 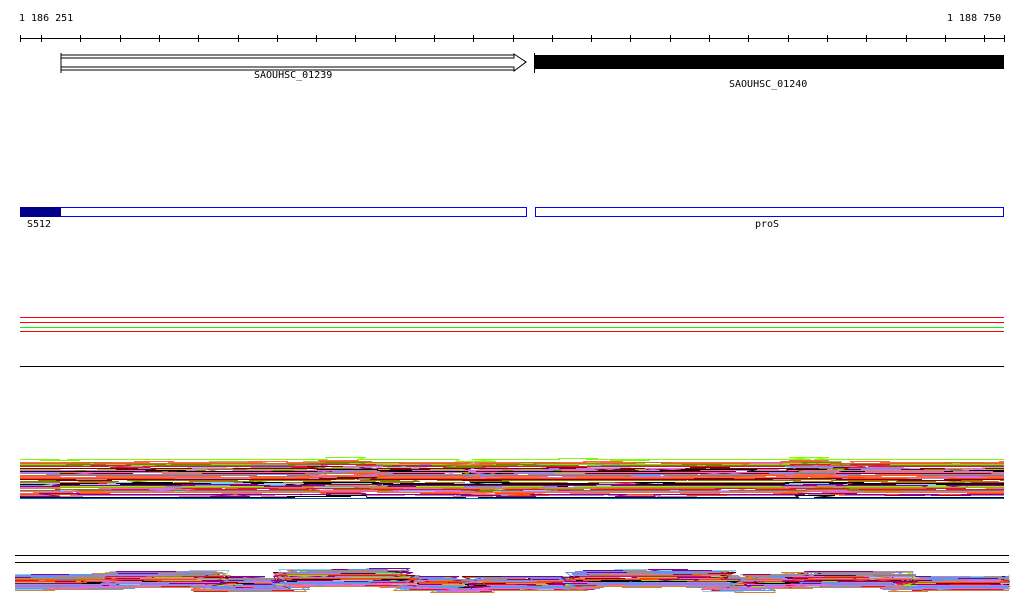 What do you see at coordinates (293, 75) in the screenshot?
I see `gene-label-SAOUHSC_01239: SAOUHSC_01239` at bounding box center [293, 75].